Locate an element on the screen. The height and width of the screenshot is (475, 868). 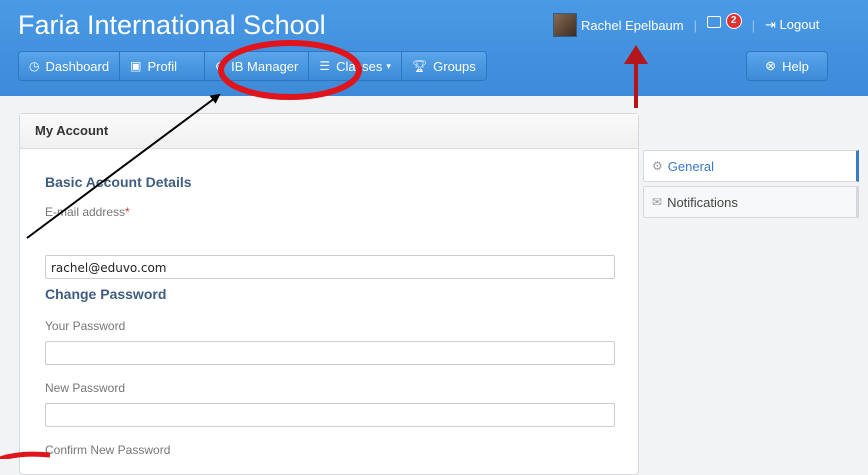
basic-details-heading: Basic Account Details is located at coordinates (118, 182).